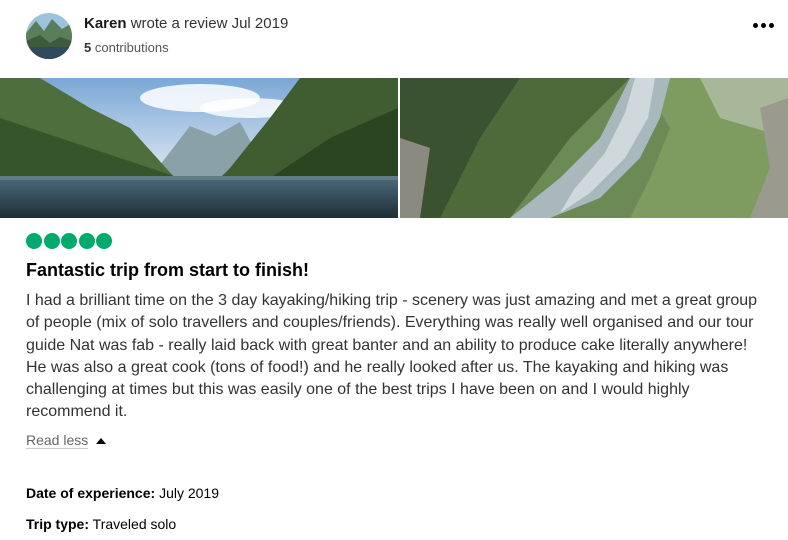 Image resolution: width=788 pixels, height=540 pixels. Describe the element at coordinates (57, 440) in the screenshot. I see `read-less-label: Read less` at that location.